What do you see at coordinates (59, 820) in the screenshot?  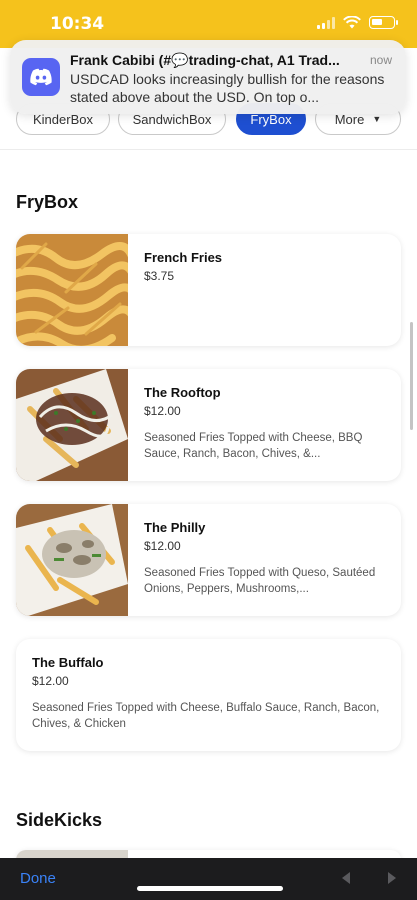 I see `section-title-sidekicks: SideKicks` at bounding box center [59, 820].